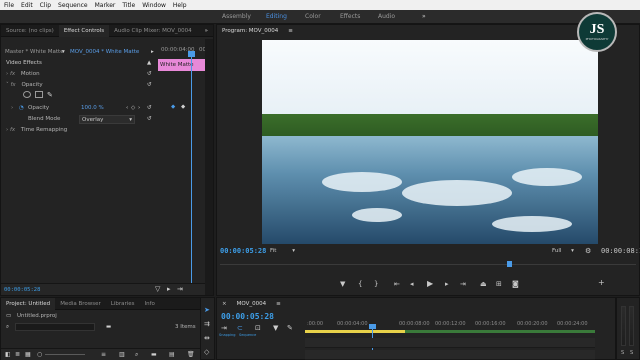 This screenshot has width=640, height=360. Describe the element at coordinates (276, 16) in the screenshot. I see `workspace-editing: Editing` at that location.